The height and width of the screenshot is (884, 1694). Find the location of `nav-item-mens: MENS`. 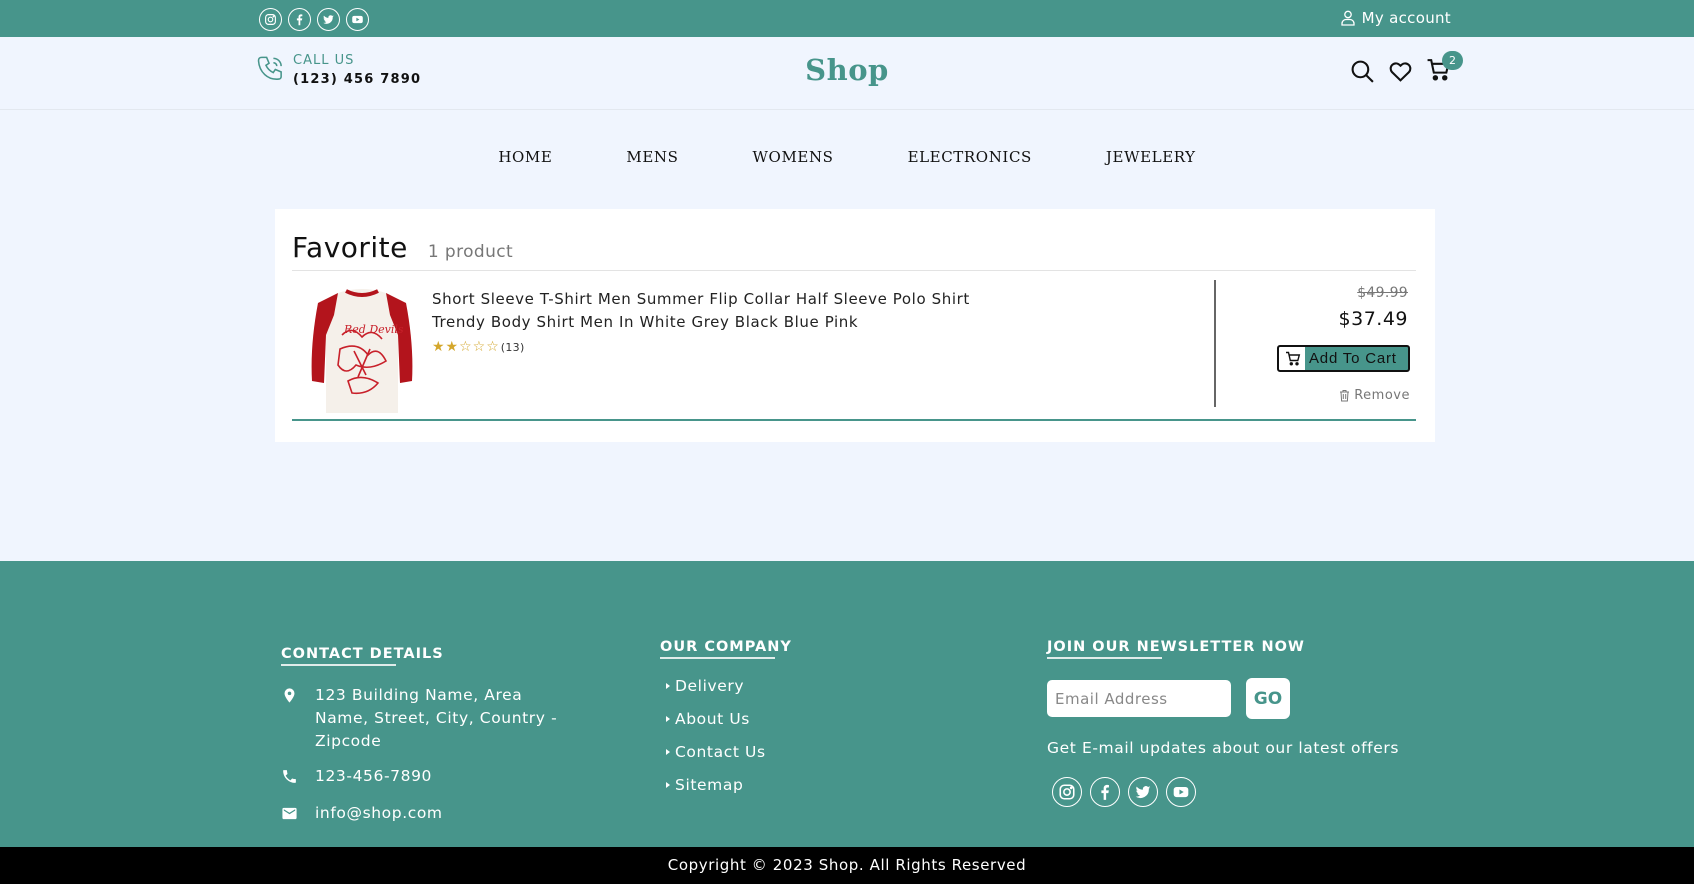

nav-item-mens: MENS is located at coordinates (652, 157).